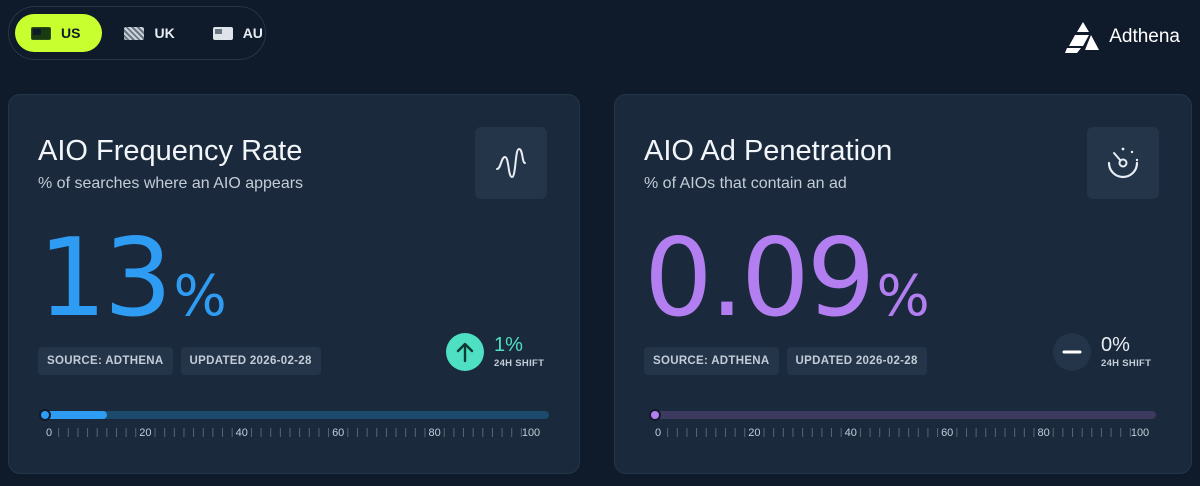 The image size is (1200, 486). I want to click on shift-indicator: 0% 24H SHIFT, so click(1102, 352).